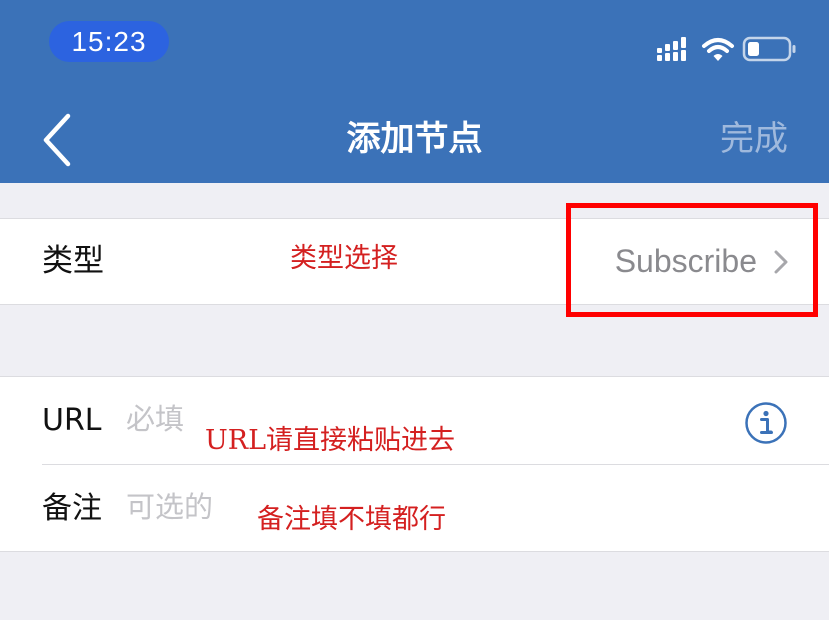 The width and height of the screenshot is (829, 620). Describe the element at coordinates (414, 139) in the screenshot. I see `page-title: 添加节点` at that location.